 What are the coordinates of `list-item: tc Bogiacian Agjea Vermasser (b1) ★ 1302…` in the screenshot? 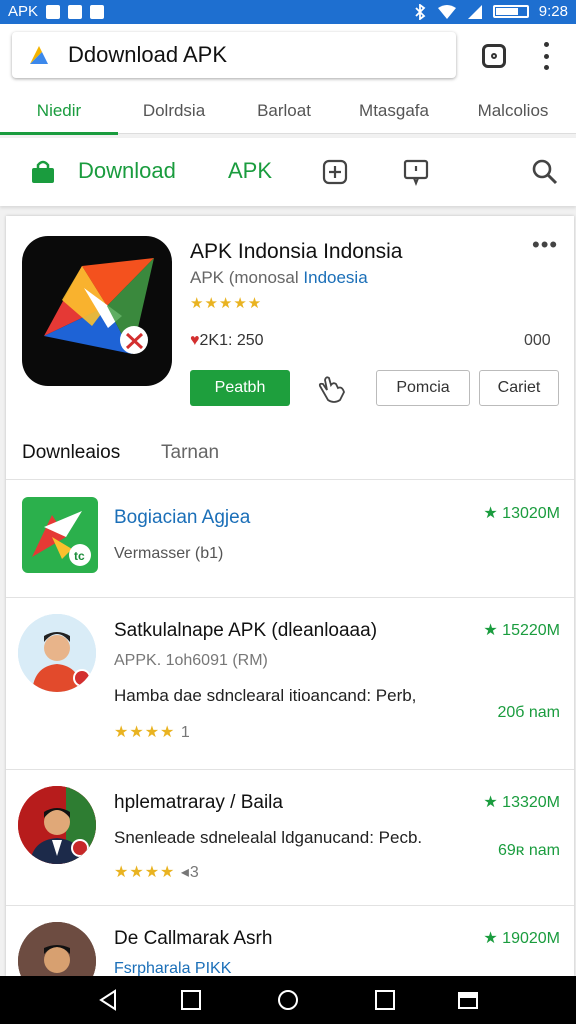 It's located at (290, 539).